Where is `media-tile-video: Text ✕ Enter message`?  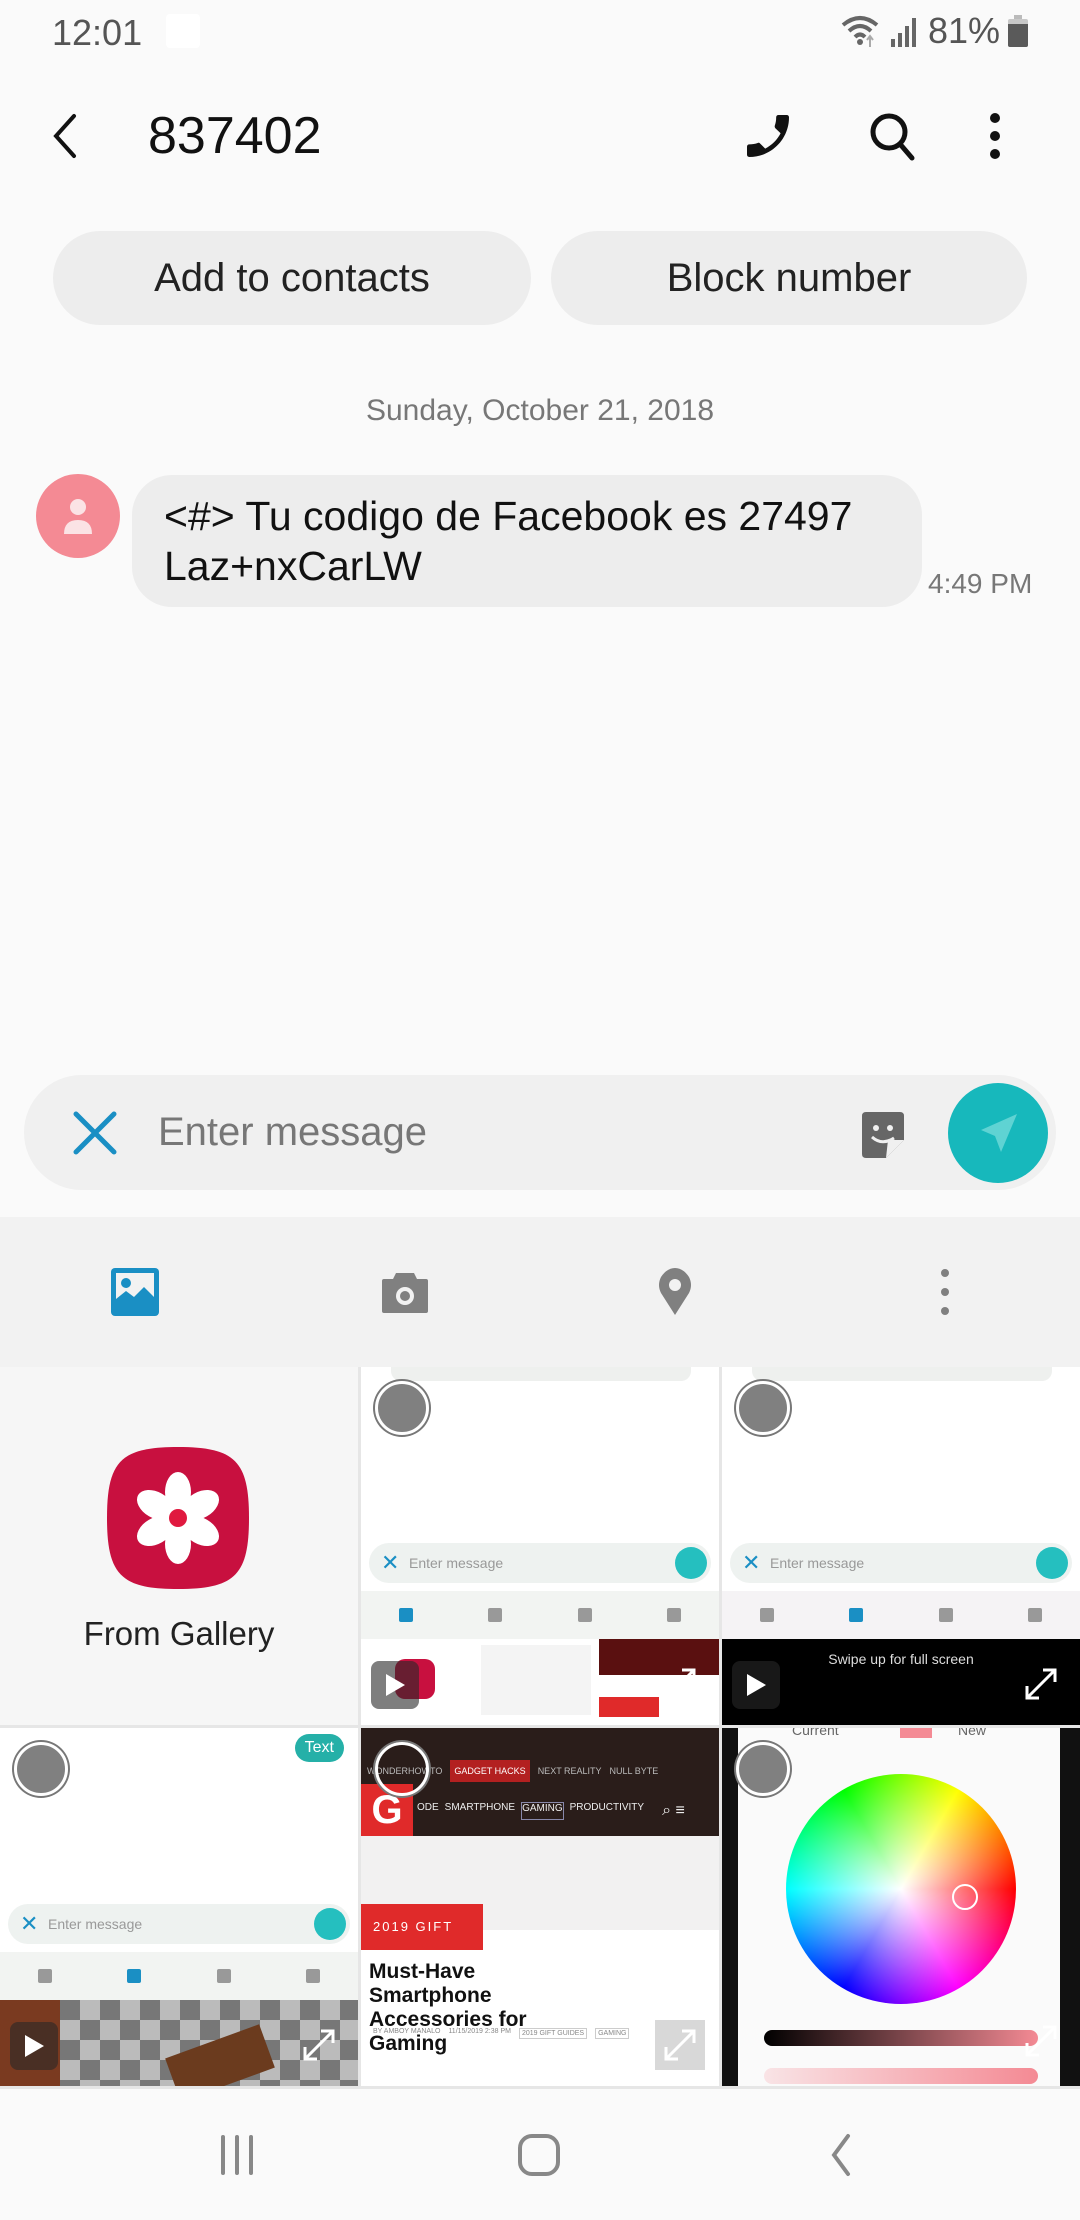 media-tile-video: Text ✕ Enter message is located at coordinates (179, 1907).